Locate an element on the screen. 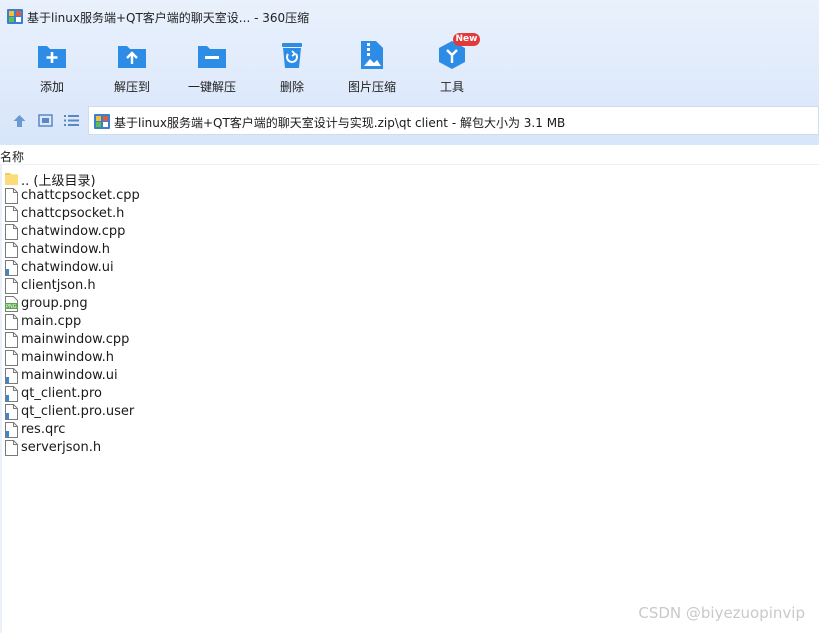  file-row: chatwindow.h is located at coordinates (200, 250).